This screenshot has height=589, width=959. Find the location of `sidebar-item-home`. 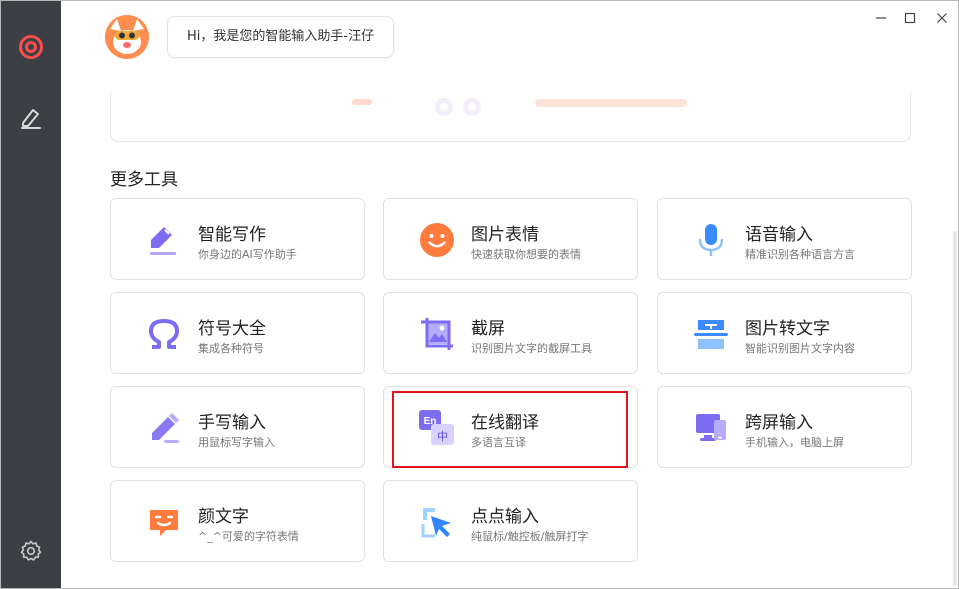

sidebar-item-home is located at coordinates (31, 47).